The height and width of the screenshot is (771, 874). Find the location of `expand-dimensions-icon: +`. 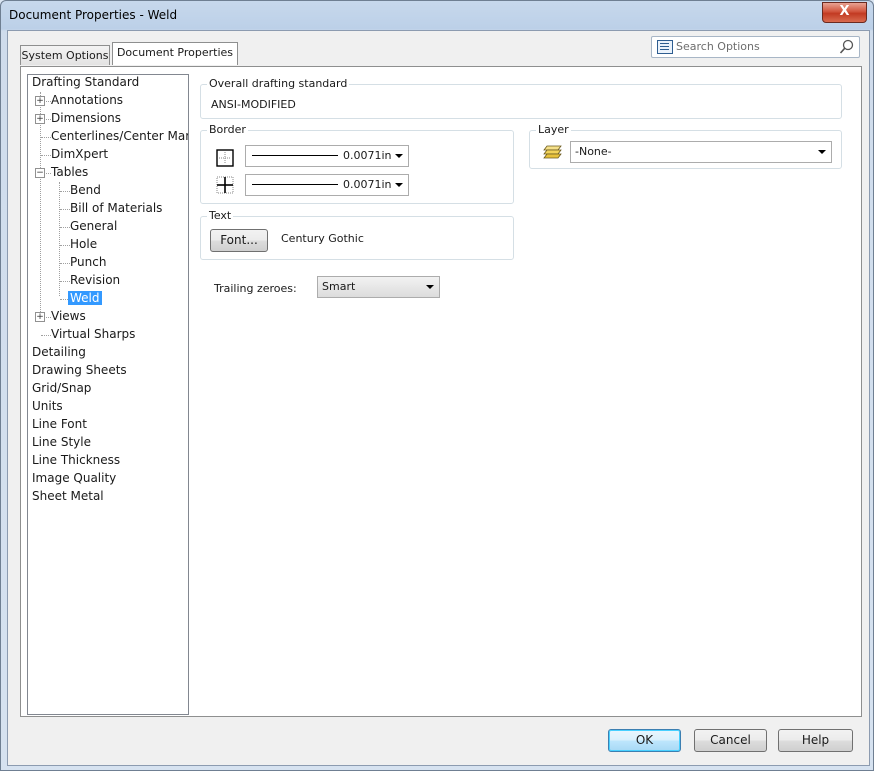

expand-dimensions-icon: + is located at coordinates (40, 119).